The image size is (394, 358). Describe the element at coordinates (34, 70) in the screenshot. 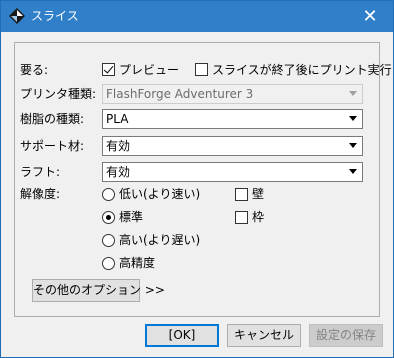

I see `required-label: 要る:` at that location.